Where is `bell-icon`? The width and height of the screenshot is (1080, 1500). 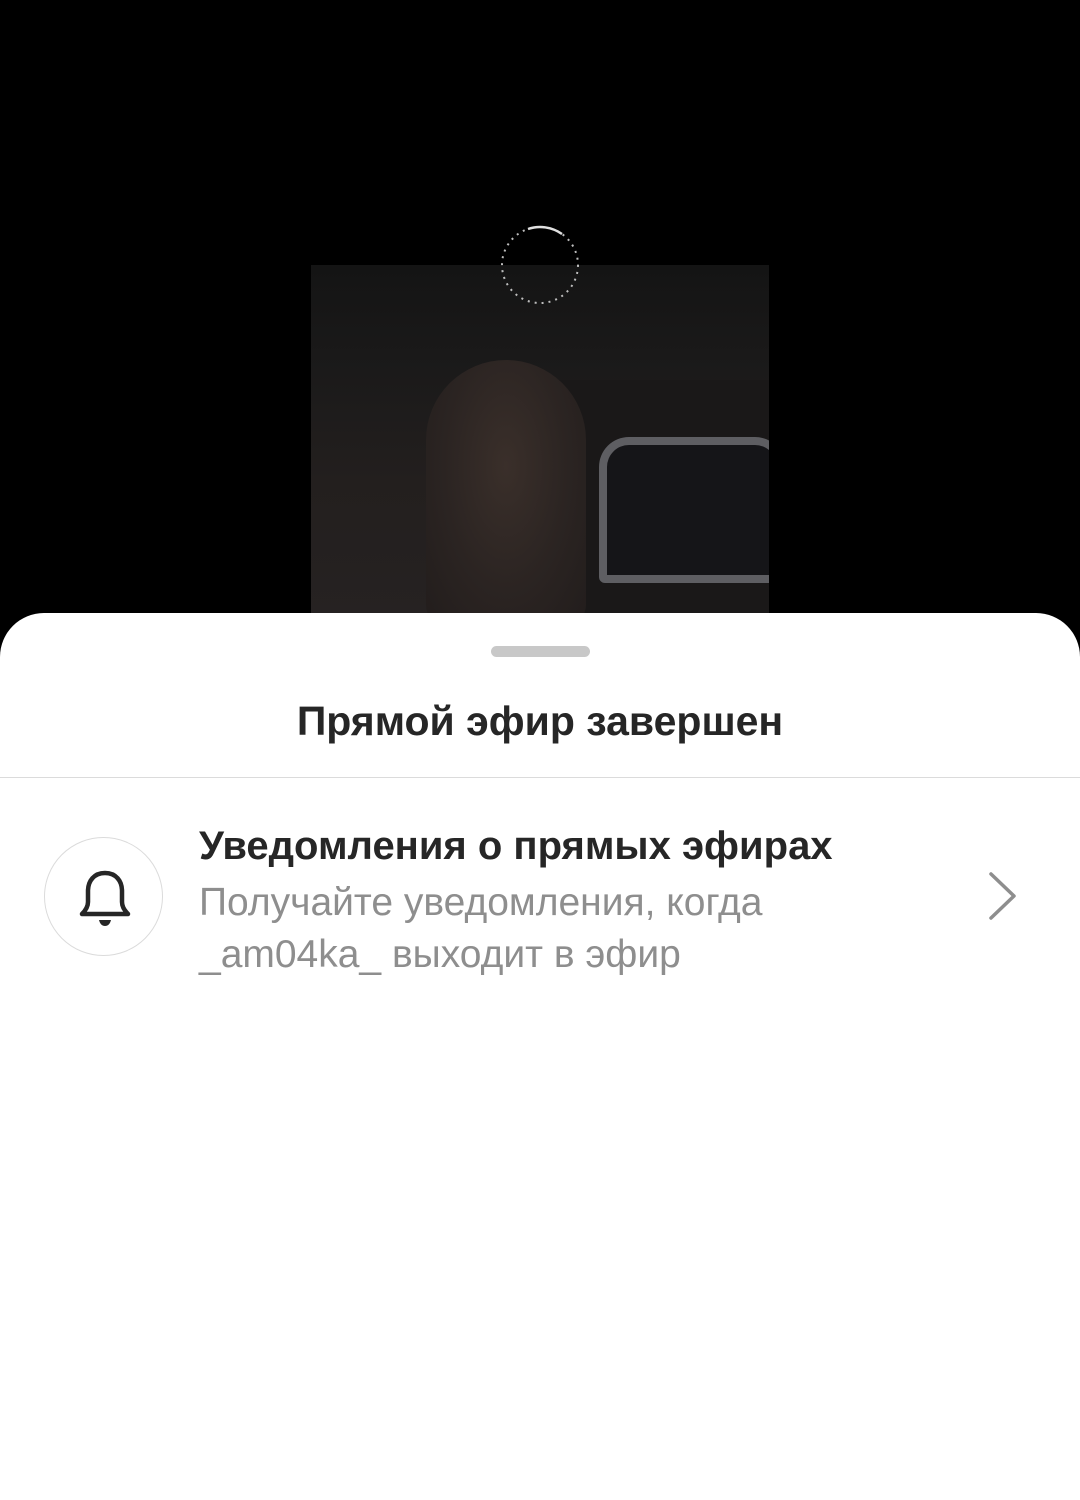
bell-icon is located at coordinates (105, 898).